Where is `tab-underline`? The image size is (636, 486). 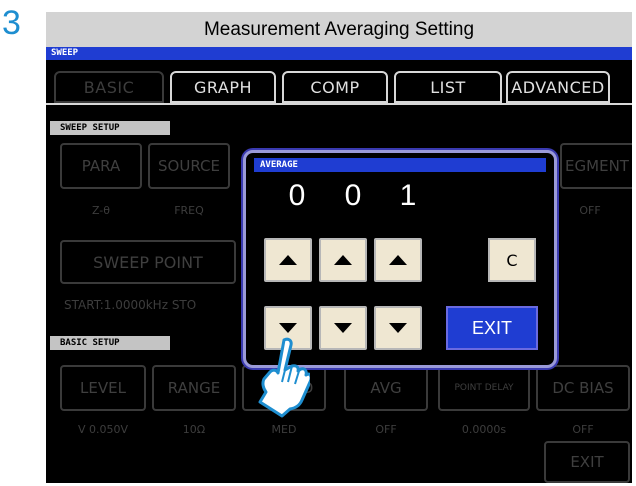 tab-underline is located at coordinates (339, 104).